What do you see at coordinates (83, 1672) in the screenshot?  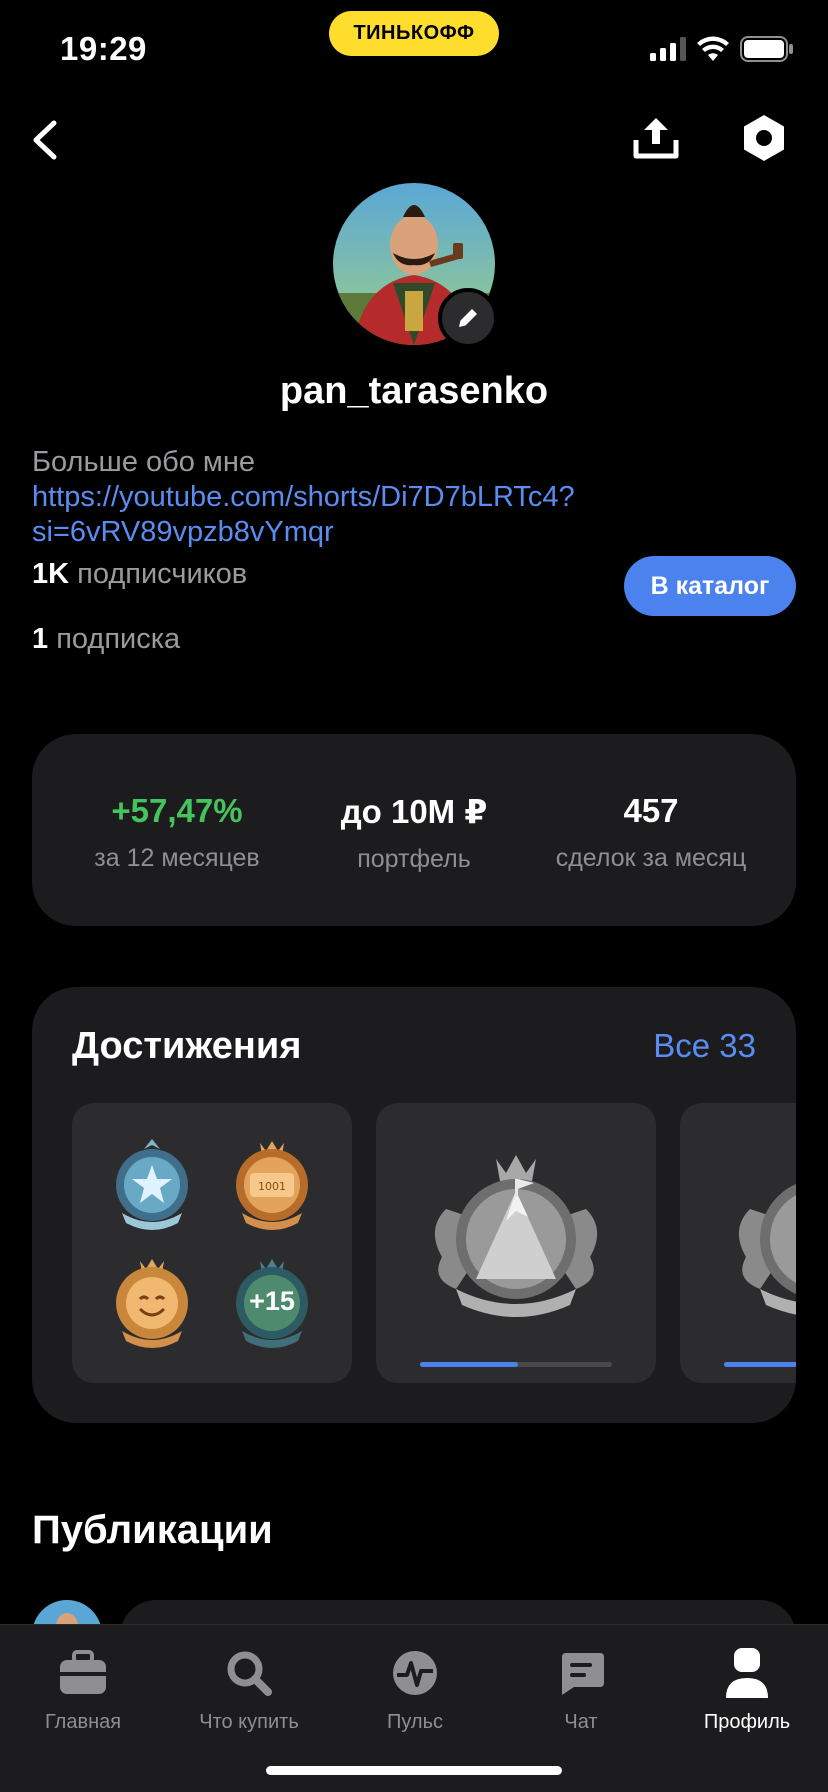 I see `briefcase-icon` at bounding box center [83, 1672].